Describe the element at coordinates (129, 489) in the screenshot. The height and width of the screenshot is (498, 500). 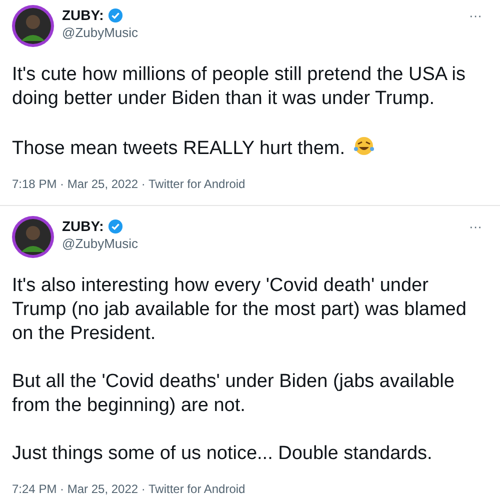
I see `tweet-meta: 7:24 PM · Mar 25, 2022 · Twitter for Android` at that location.